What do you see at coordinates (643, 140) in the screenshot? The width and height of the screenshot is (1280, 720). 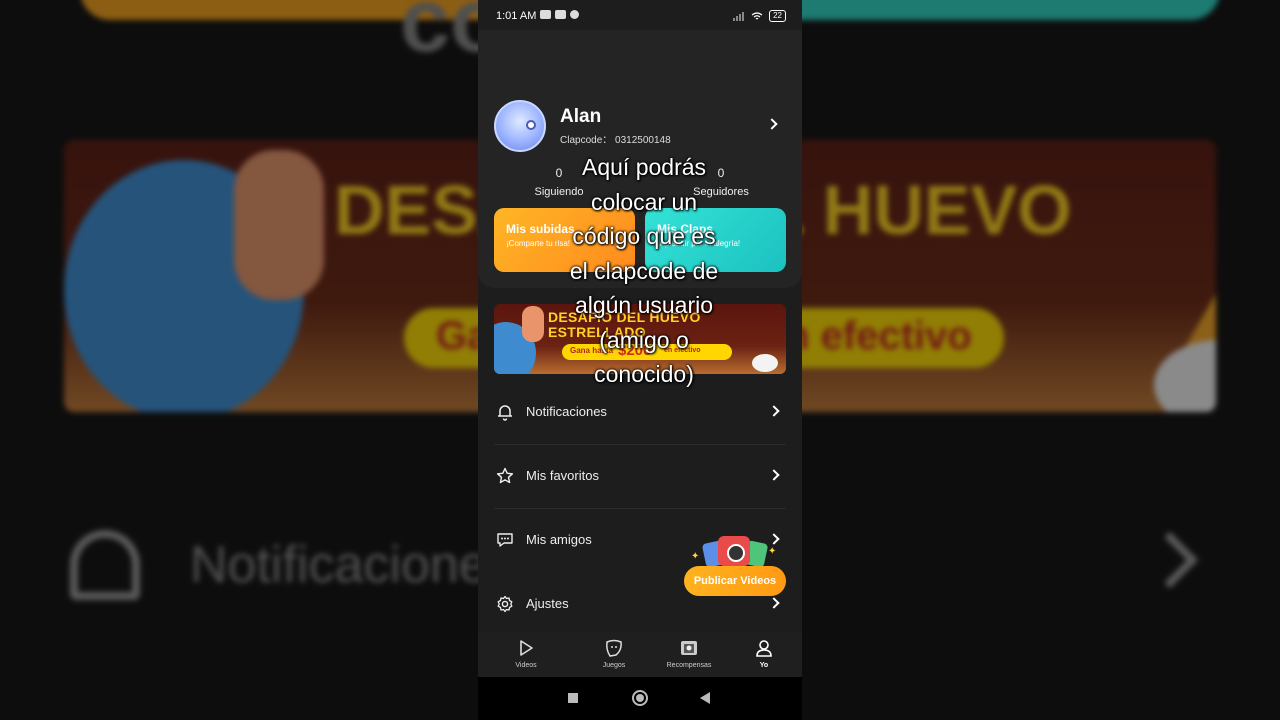 I see `clapcode-value: 0312500148` at bounding box center [643, 140].